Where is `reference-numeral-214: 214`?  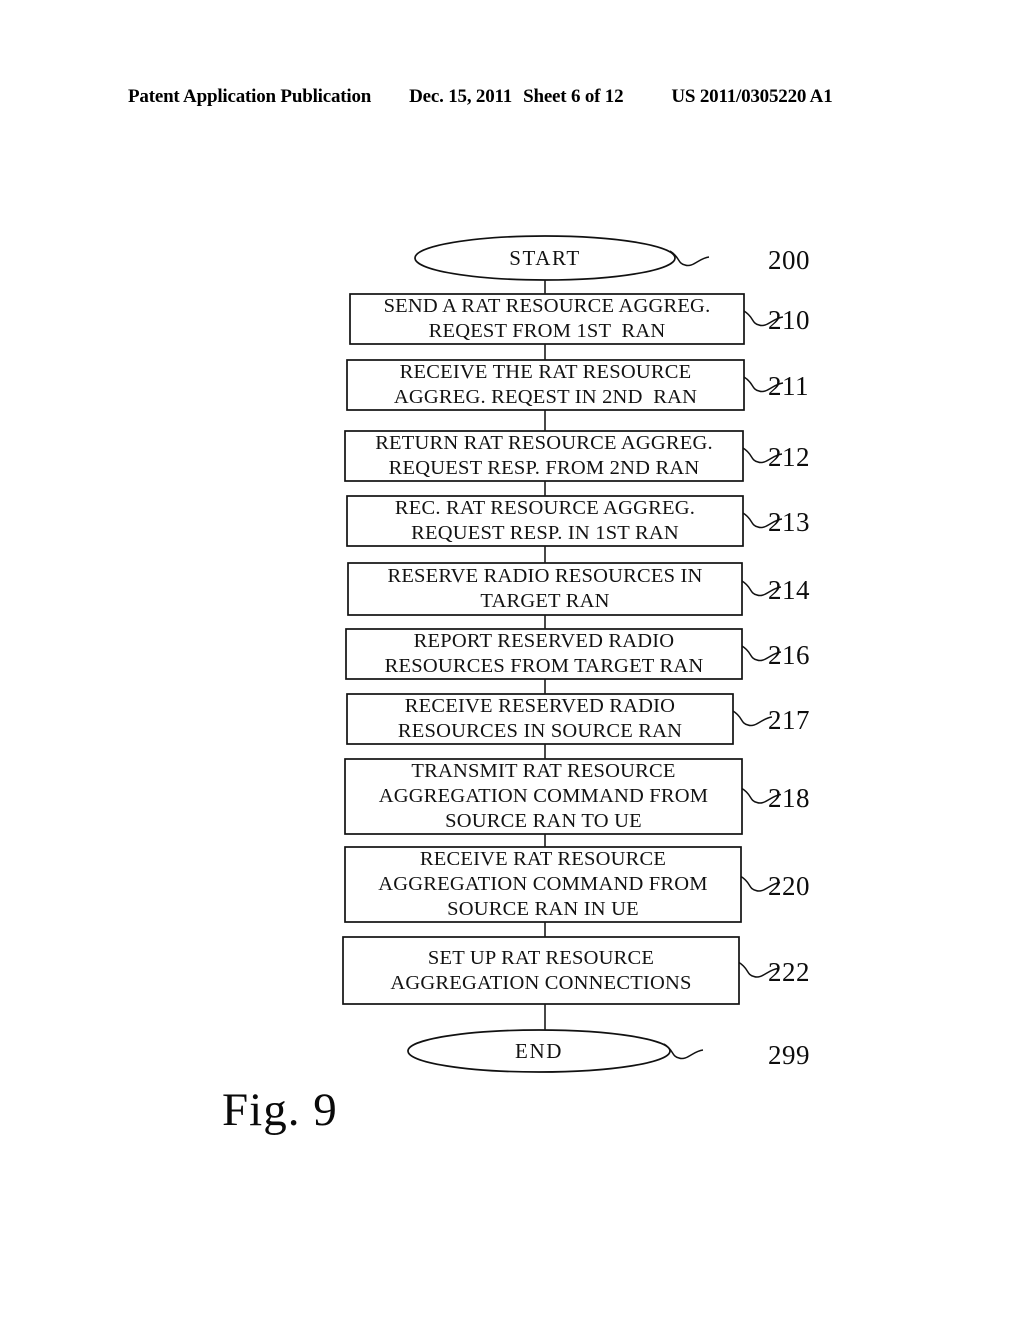
reference-numeral-214: 214 is located at coordinates (789, 590).